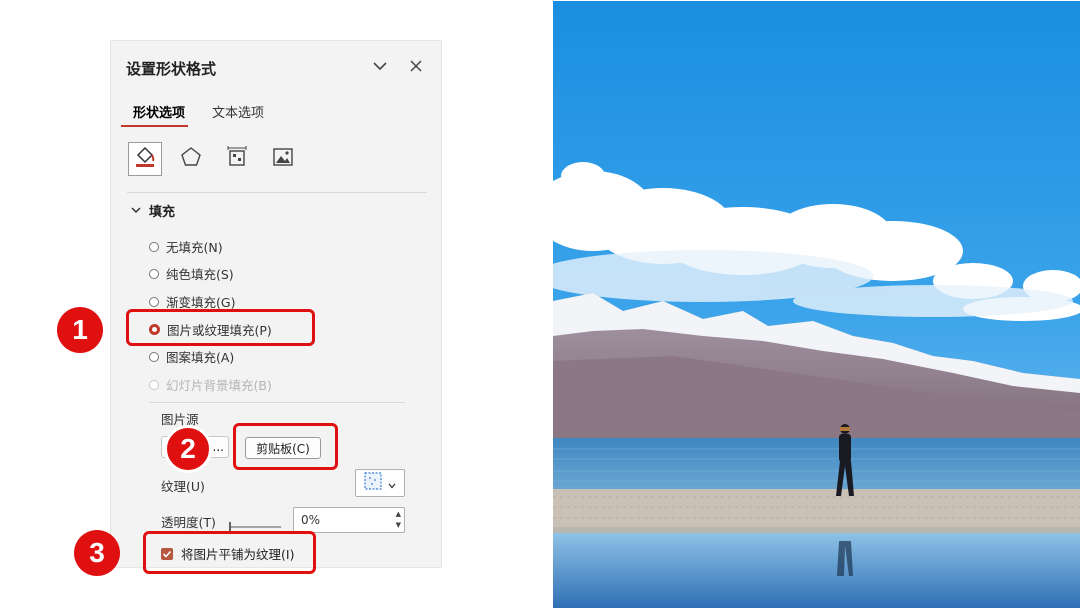 The height and width of the screenshot is (612, 1080). I want to click on radio-no-fill: 无填充(N), so click(186, 246).